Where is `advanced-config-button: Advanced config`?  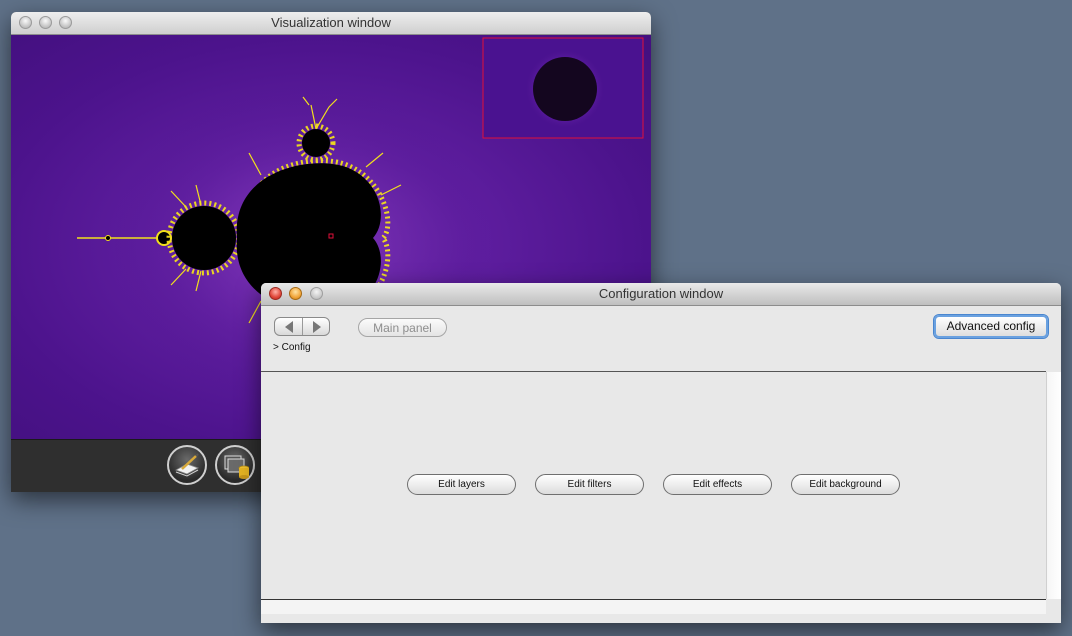
advanced-config-button: Advanced config is located at coordinates (991, 326).